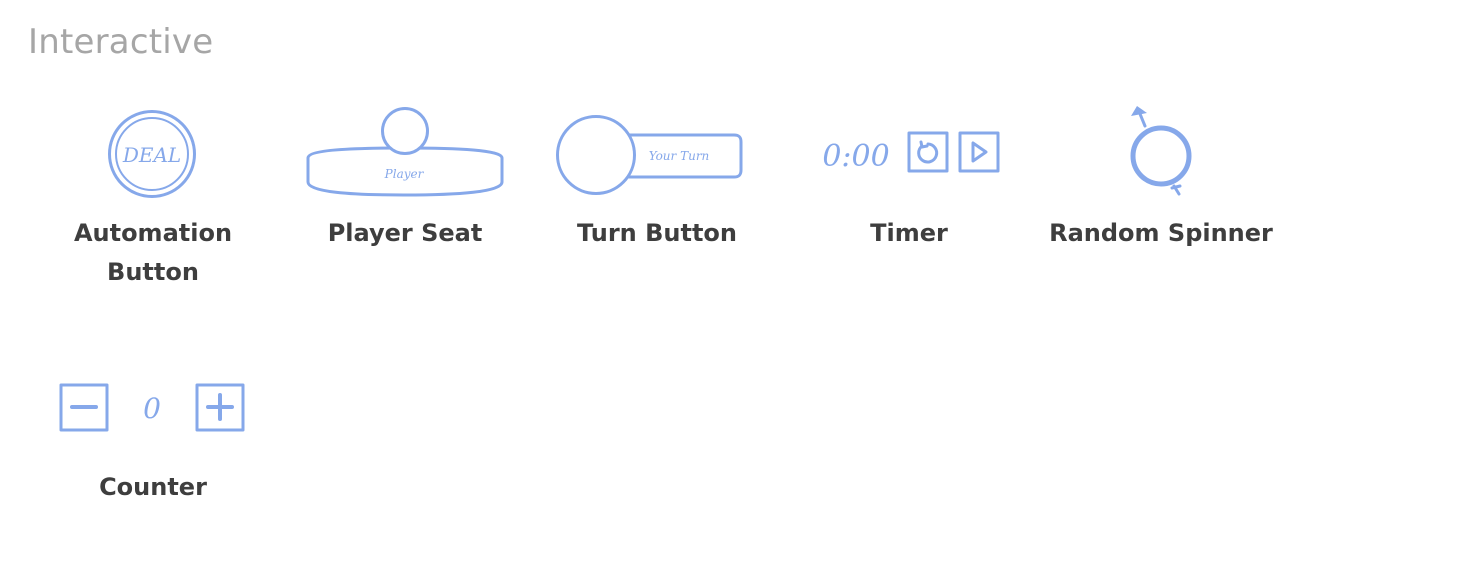 Image resolution: width=1472 pixels, height=588 pixels. I want to click on counter-tile: 0 Counter, so click(153, 436).